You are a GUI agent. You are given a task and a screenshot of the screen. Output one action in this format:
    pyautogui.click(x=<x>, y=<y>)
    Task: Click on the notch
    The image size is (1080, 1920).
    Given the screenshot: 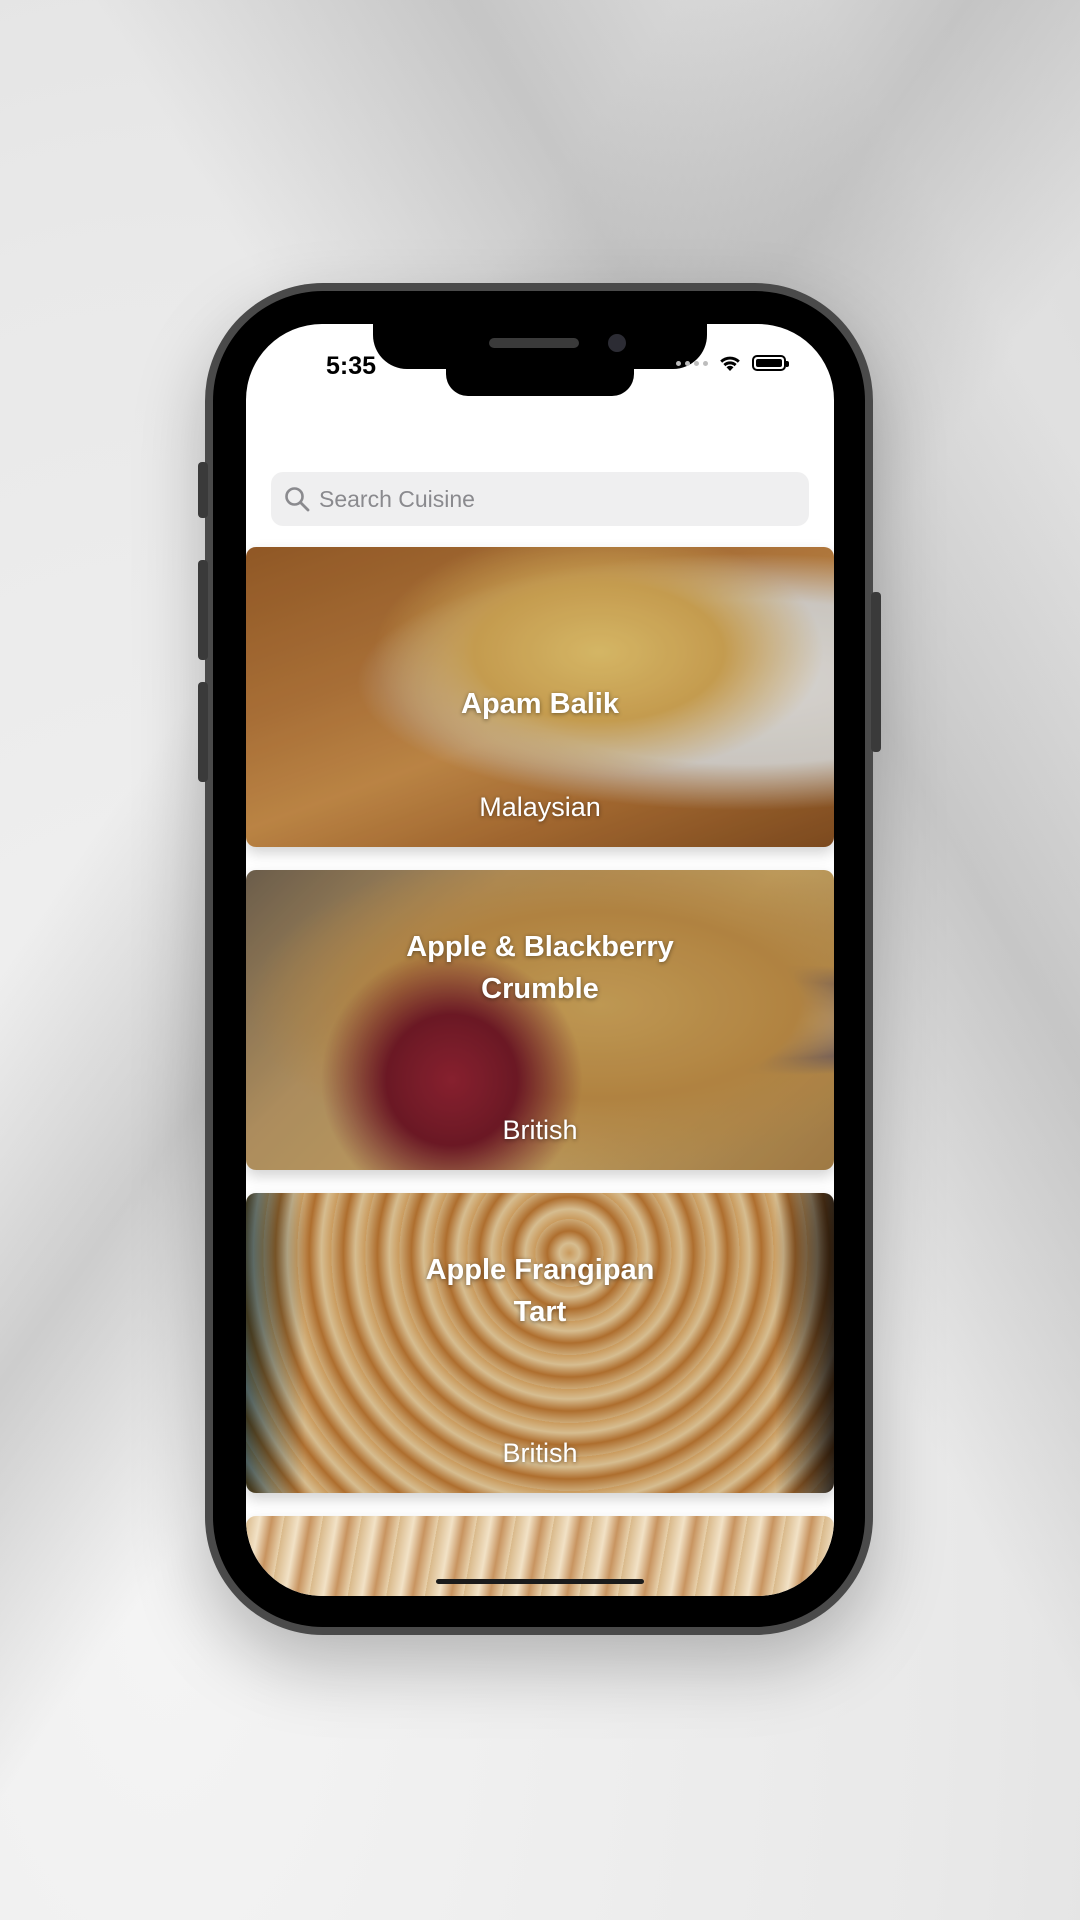 What is the action you would take?
    pyautogui.click(x=540, y=346)
    